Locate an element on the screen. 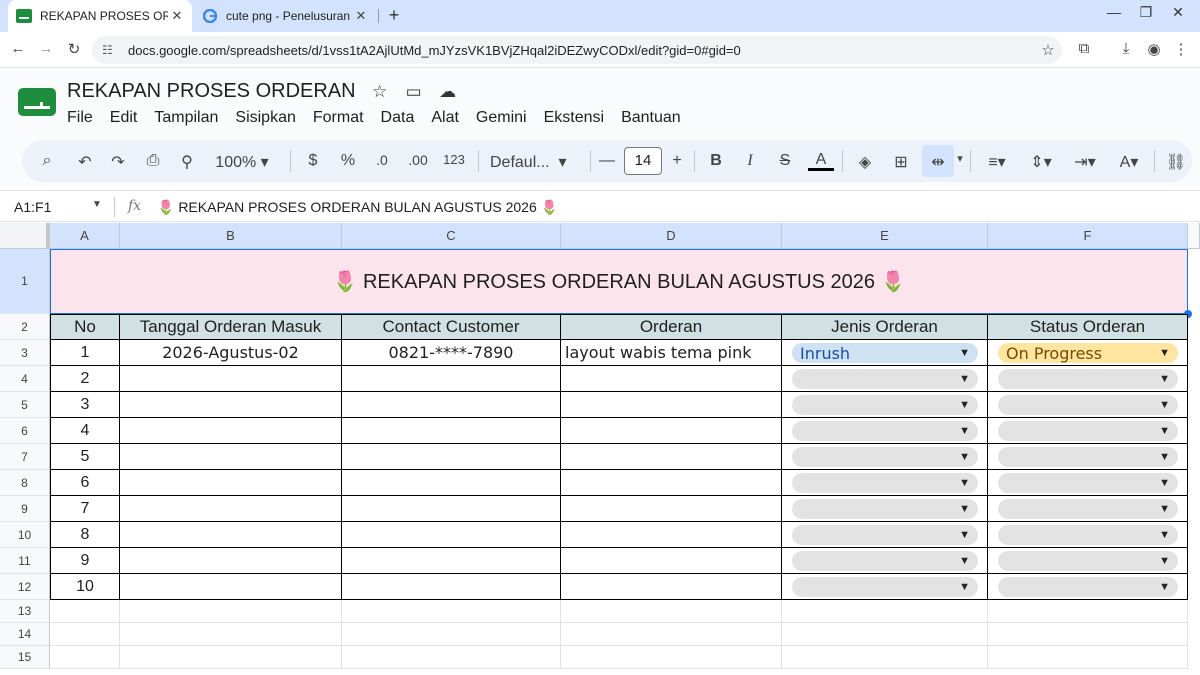 The image size is (1200, 675). reload-icon: ↻ is located at coordinates (74, 49).